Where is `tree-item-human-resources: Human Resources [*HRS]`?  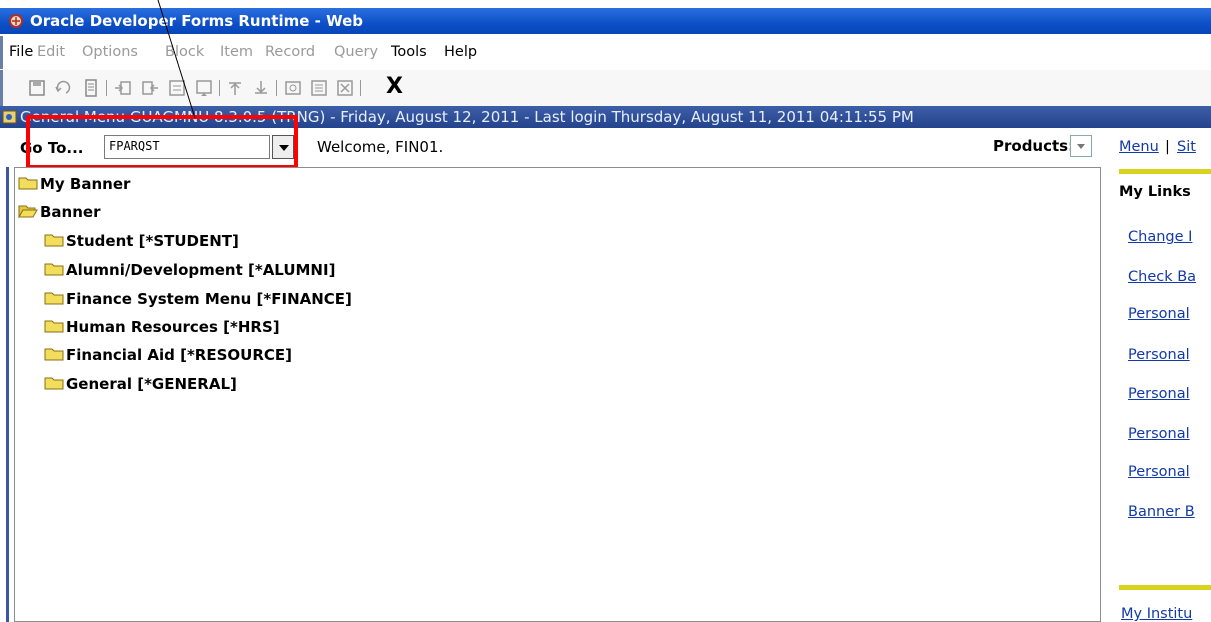 tree-item-human-resources: Human Resources [*HRS] is located at coordinates (162, 327).